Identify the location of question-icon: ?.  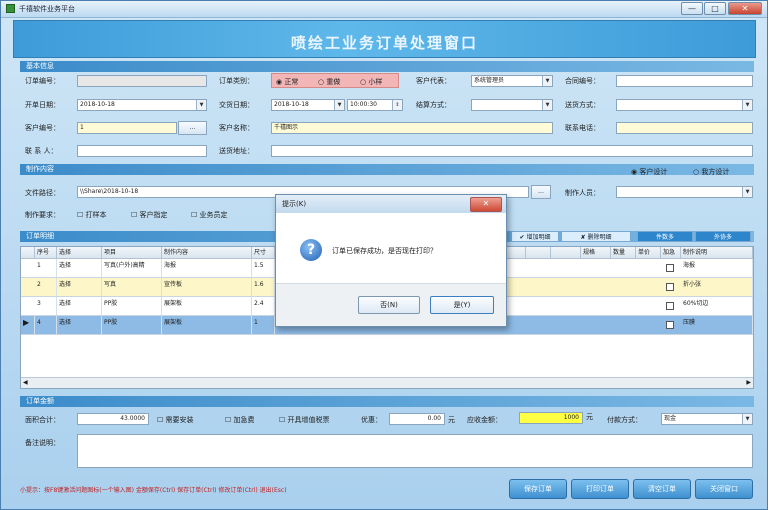
(311, 250).